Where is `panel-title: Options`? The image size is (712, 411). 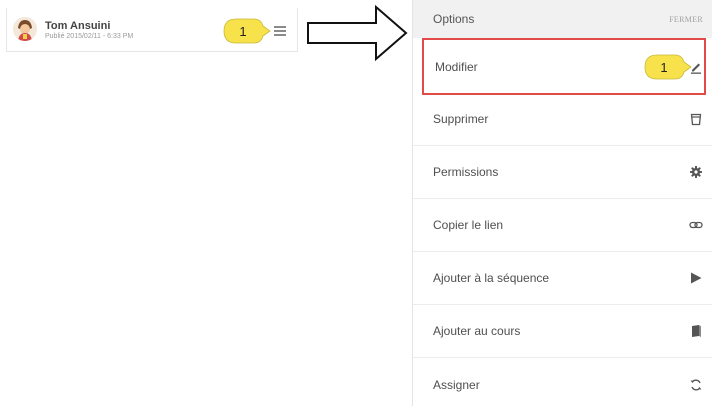 panel-title: Options is located at coordinates (454, 19).